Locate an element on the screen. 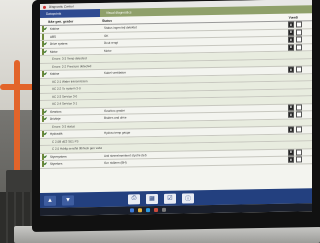 Image resolution: width=320 pixels, height=243 pixels. column-header-status: Status is located at coordinates (107, 20).